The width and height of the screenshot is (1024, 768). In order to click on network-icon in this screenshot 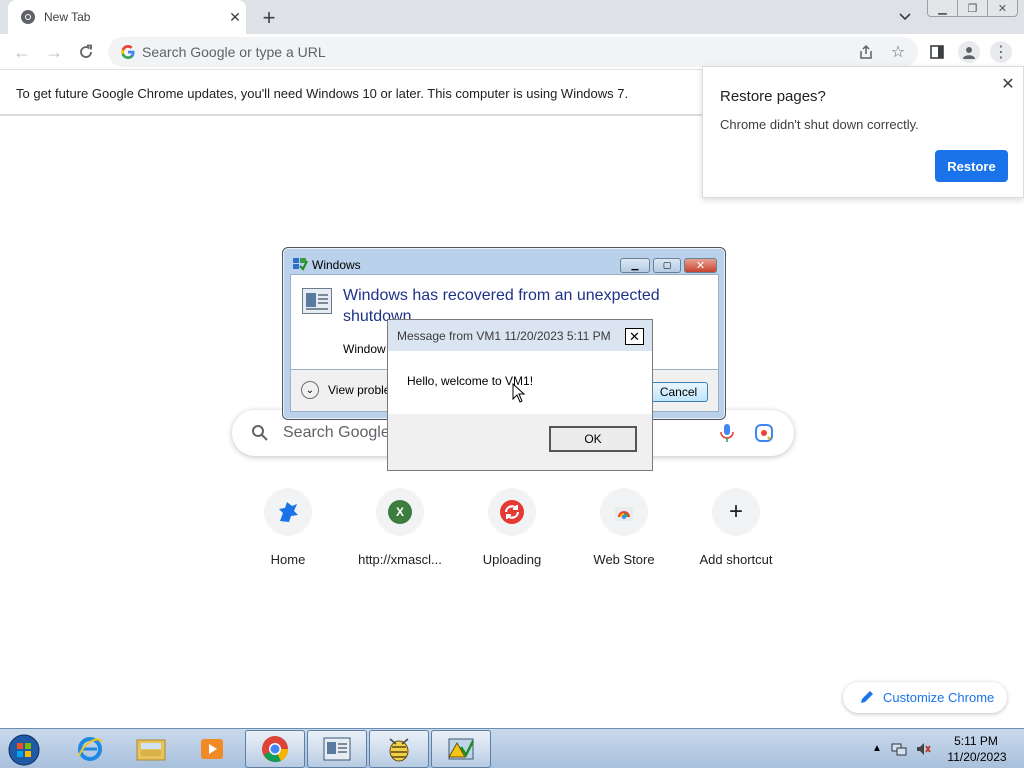, I will do `click(899, 749)`.